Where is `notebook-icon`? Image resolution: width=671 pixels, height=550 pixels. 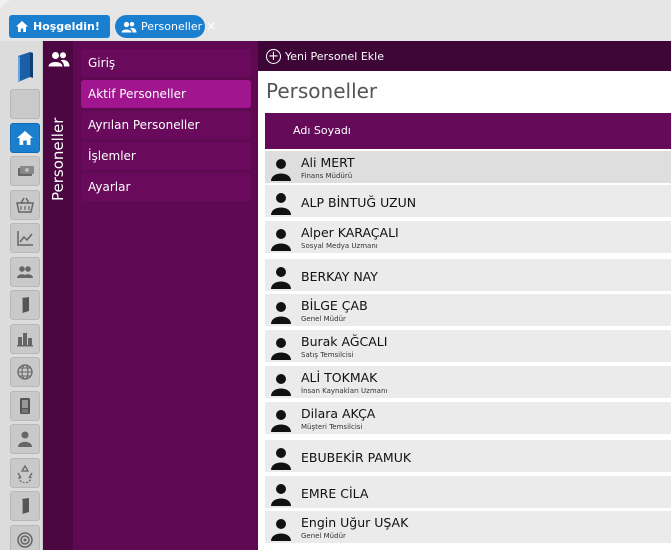
notebook-icon is located at coordinates (25, 305).